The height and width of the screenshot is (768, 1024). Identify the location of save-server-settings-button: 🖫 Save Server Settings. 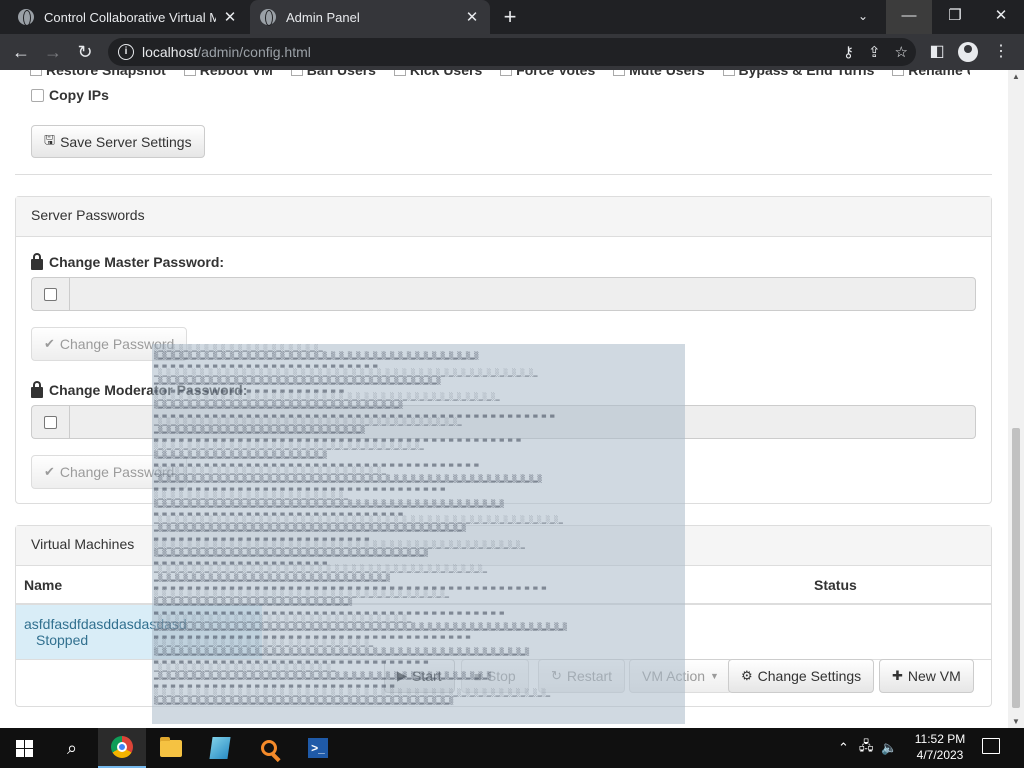
(118, 141).